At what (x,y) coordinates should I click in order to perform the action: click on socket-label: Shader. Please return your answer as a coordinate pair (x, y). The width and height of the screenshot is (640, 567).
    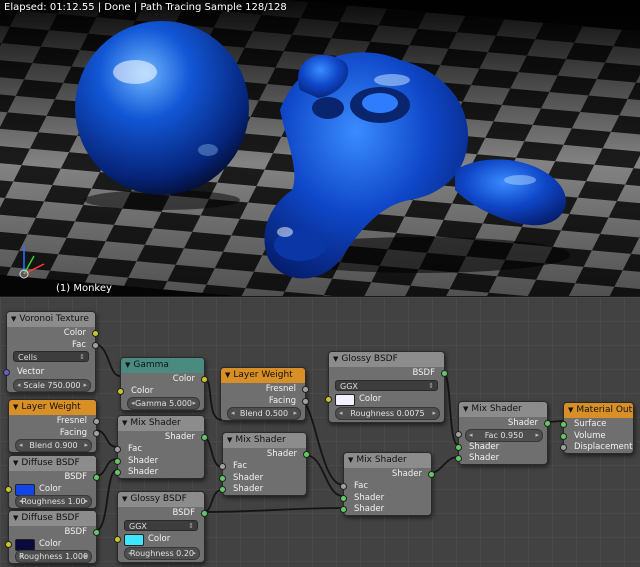
    Looking at the image, I should click on (369, 509).